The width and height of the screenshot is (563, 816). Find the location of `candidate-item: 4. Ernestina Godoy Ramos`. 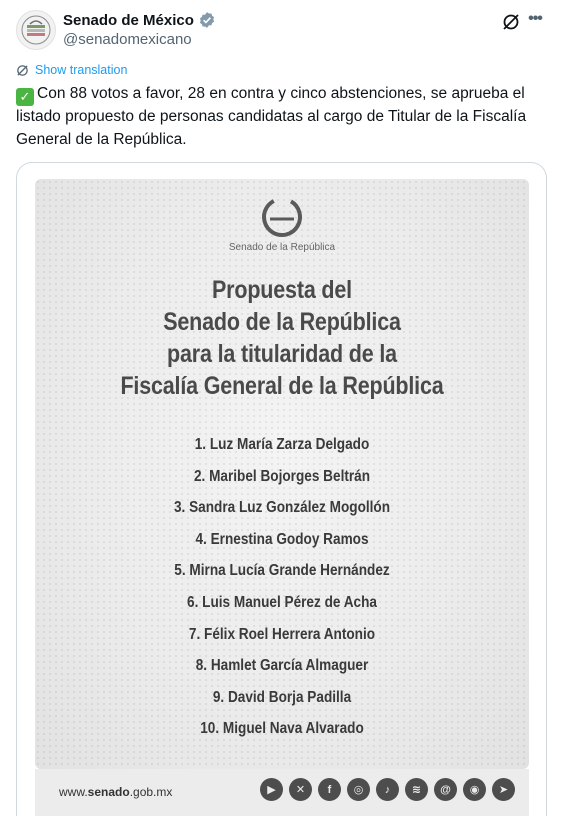

candidate-item: 4. Ernestina Godoy Ramos is located at coordinates (282, 539).